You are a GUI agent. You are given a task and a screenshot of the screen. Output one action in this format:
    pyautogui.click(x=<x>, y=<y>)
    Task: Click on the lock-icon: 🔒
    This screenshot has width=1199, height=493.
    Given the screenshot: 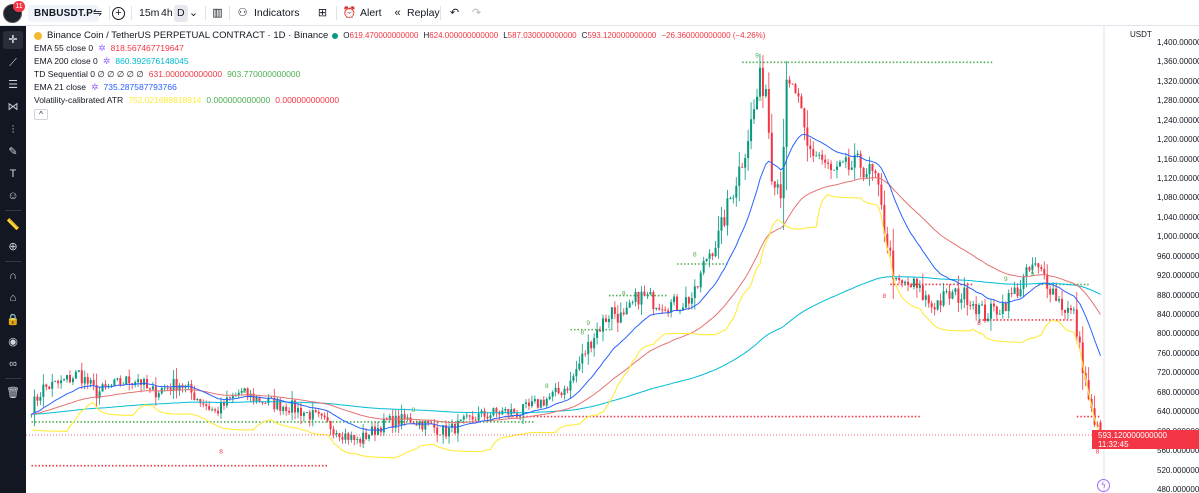 What is the action you would take?
    pyautogui.click(x=13, y=320)
    